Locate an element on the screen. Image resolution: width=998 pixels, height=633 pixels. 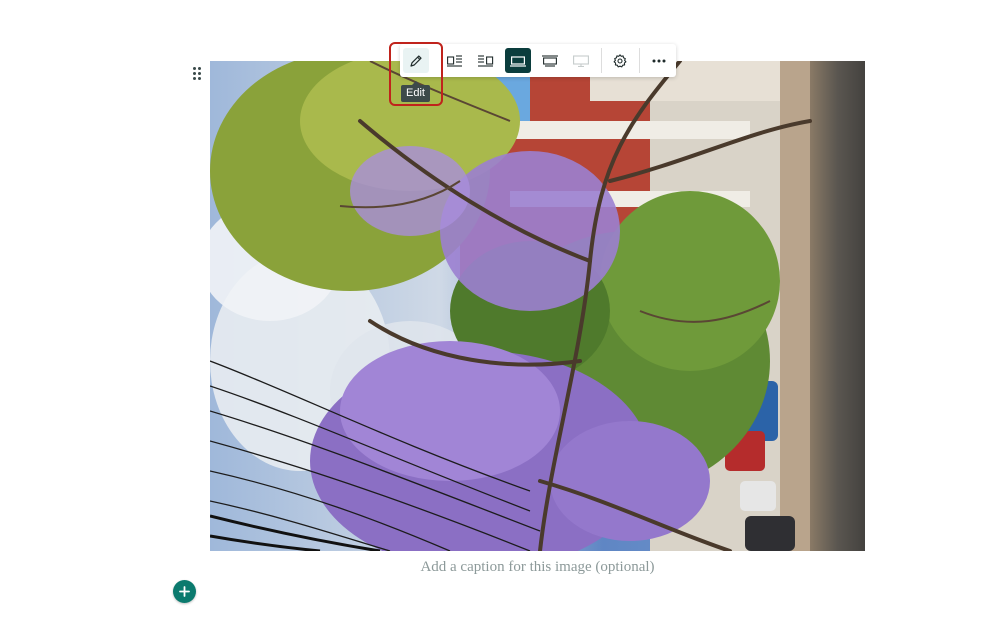
width-full-button is located at coordinates (581, 60).